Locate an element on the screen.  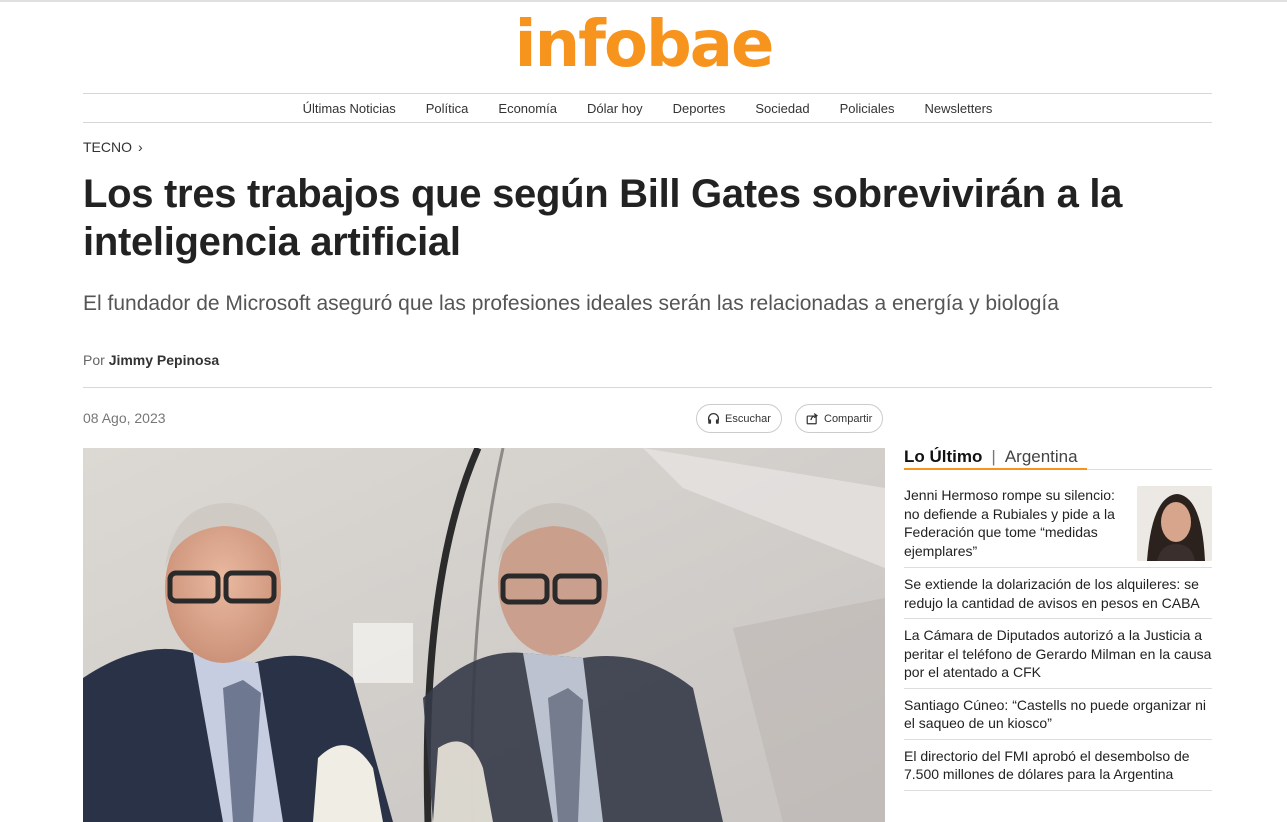
sidebar-header: Lo Último | Argentina is located at coordinates (1058, 458).